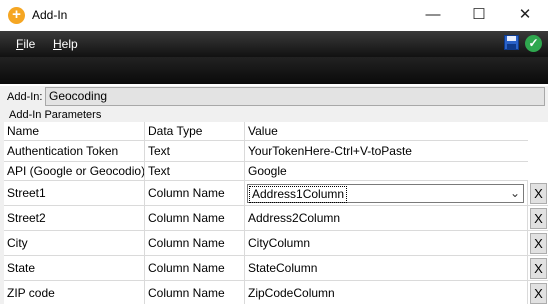 Image resolution: width=548 pixels, height=304 pixels. Describe the element at coordinates (386, 292) in the screenshot. I see `param-value: ZipCodeColumn` at that location.